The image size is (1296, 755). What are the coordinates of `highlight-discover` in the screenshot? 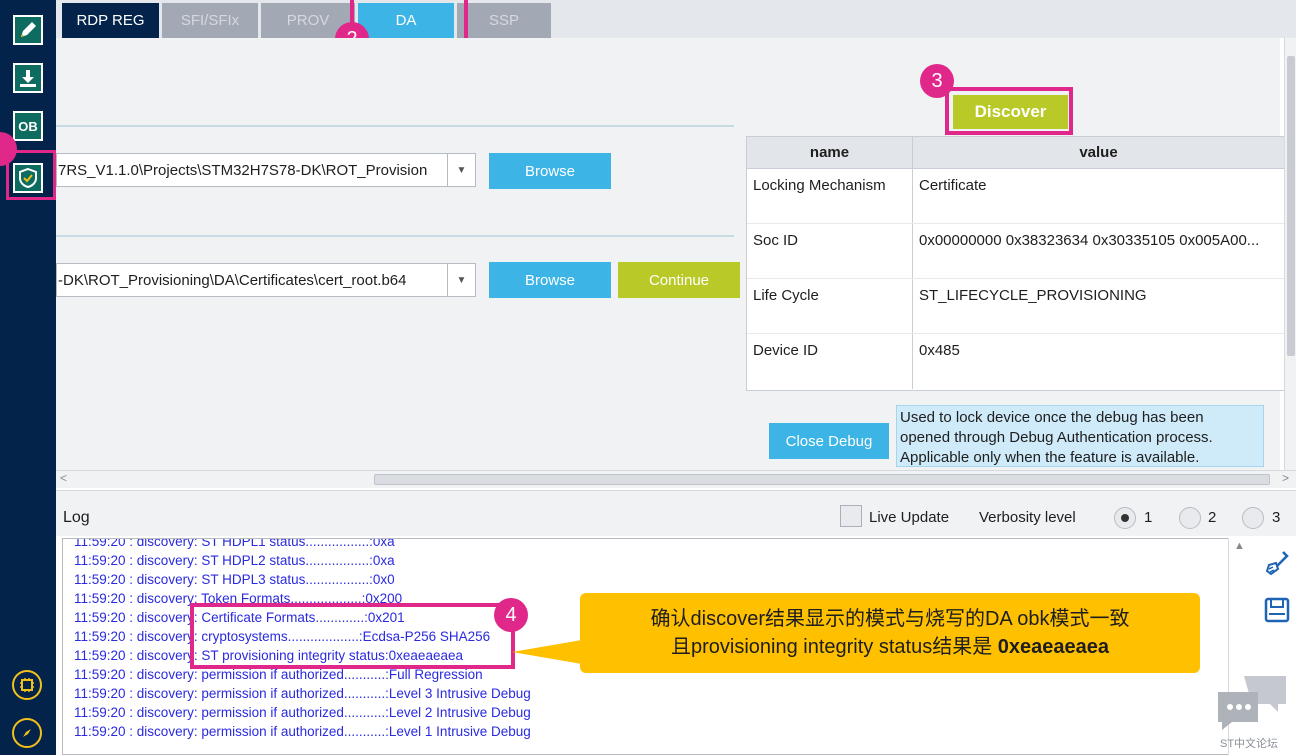 It's located at (1009, 111).